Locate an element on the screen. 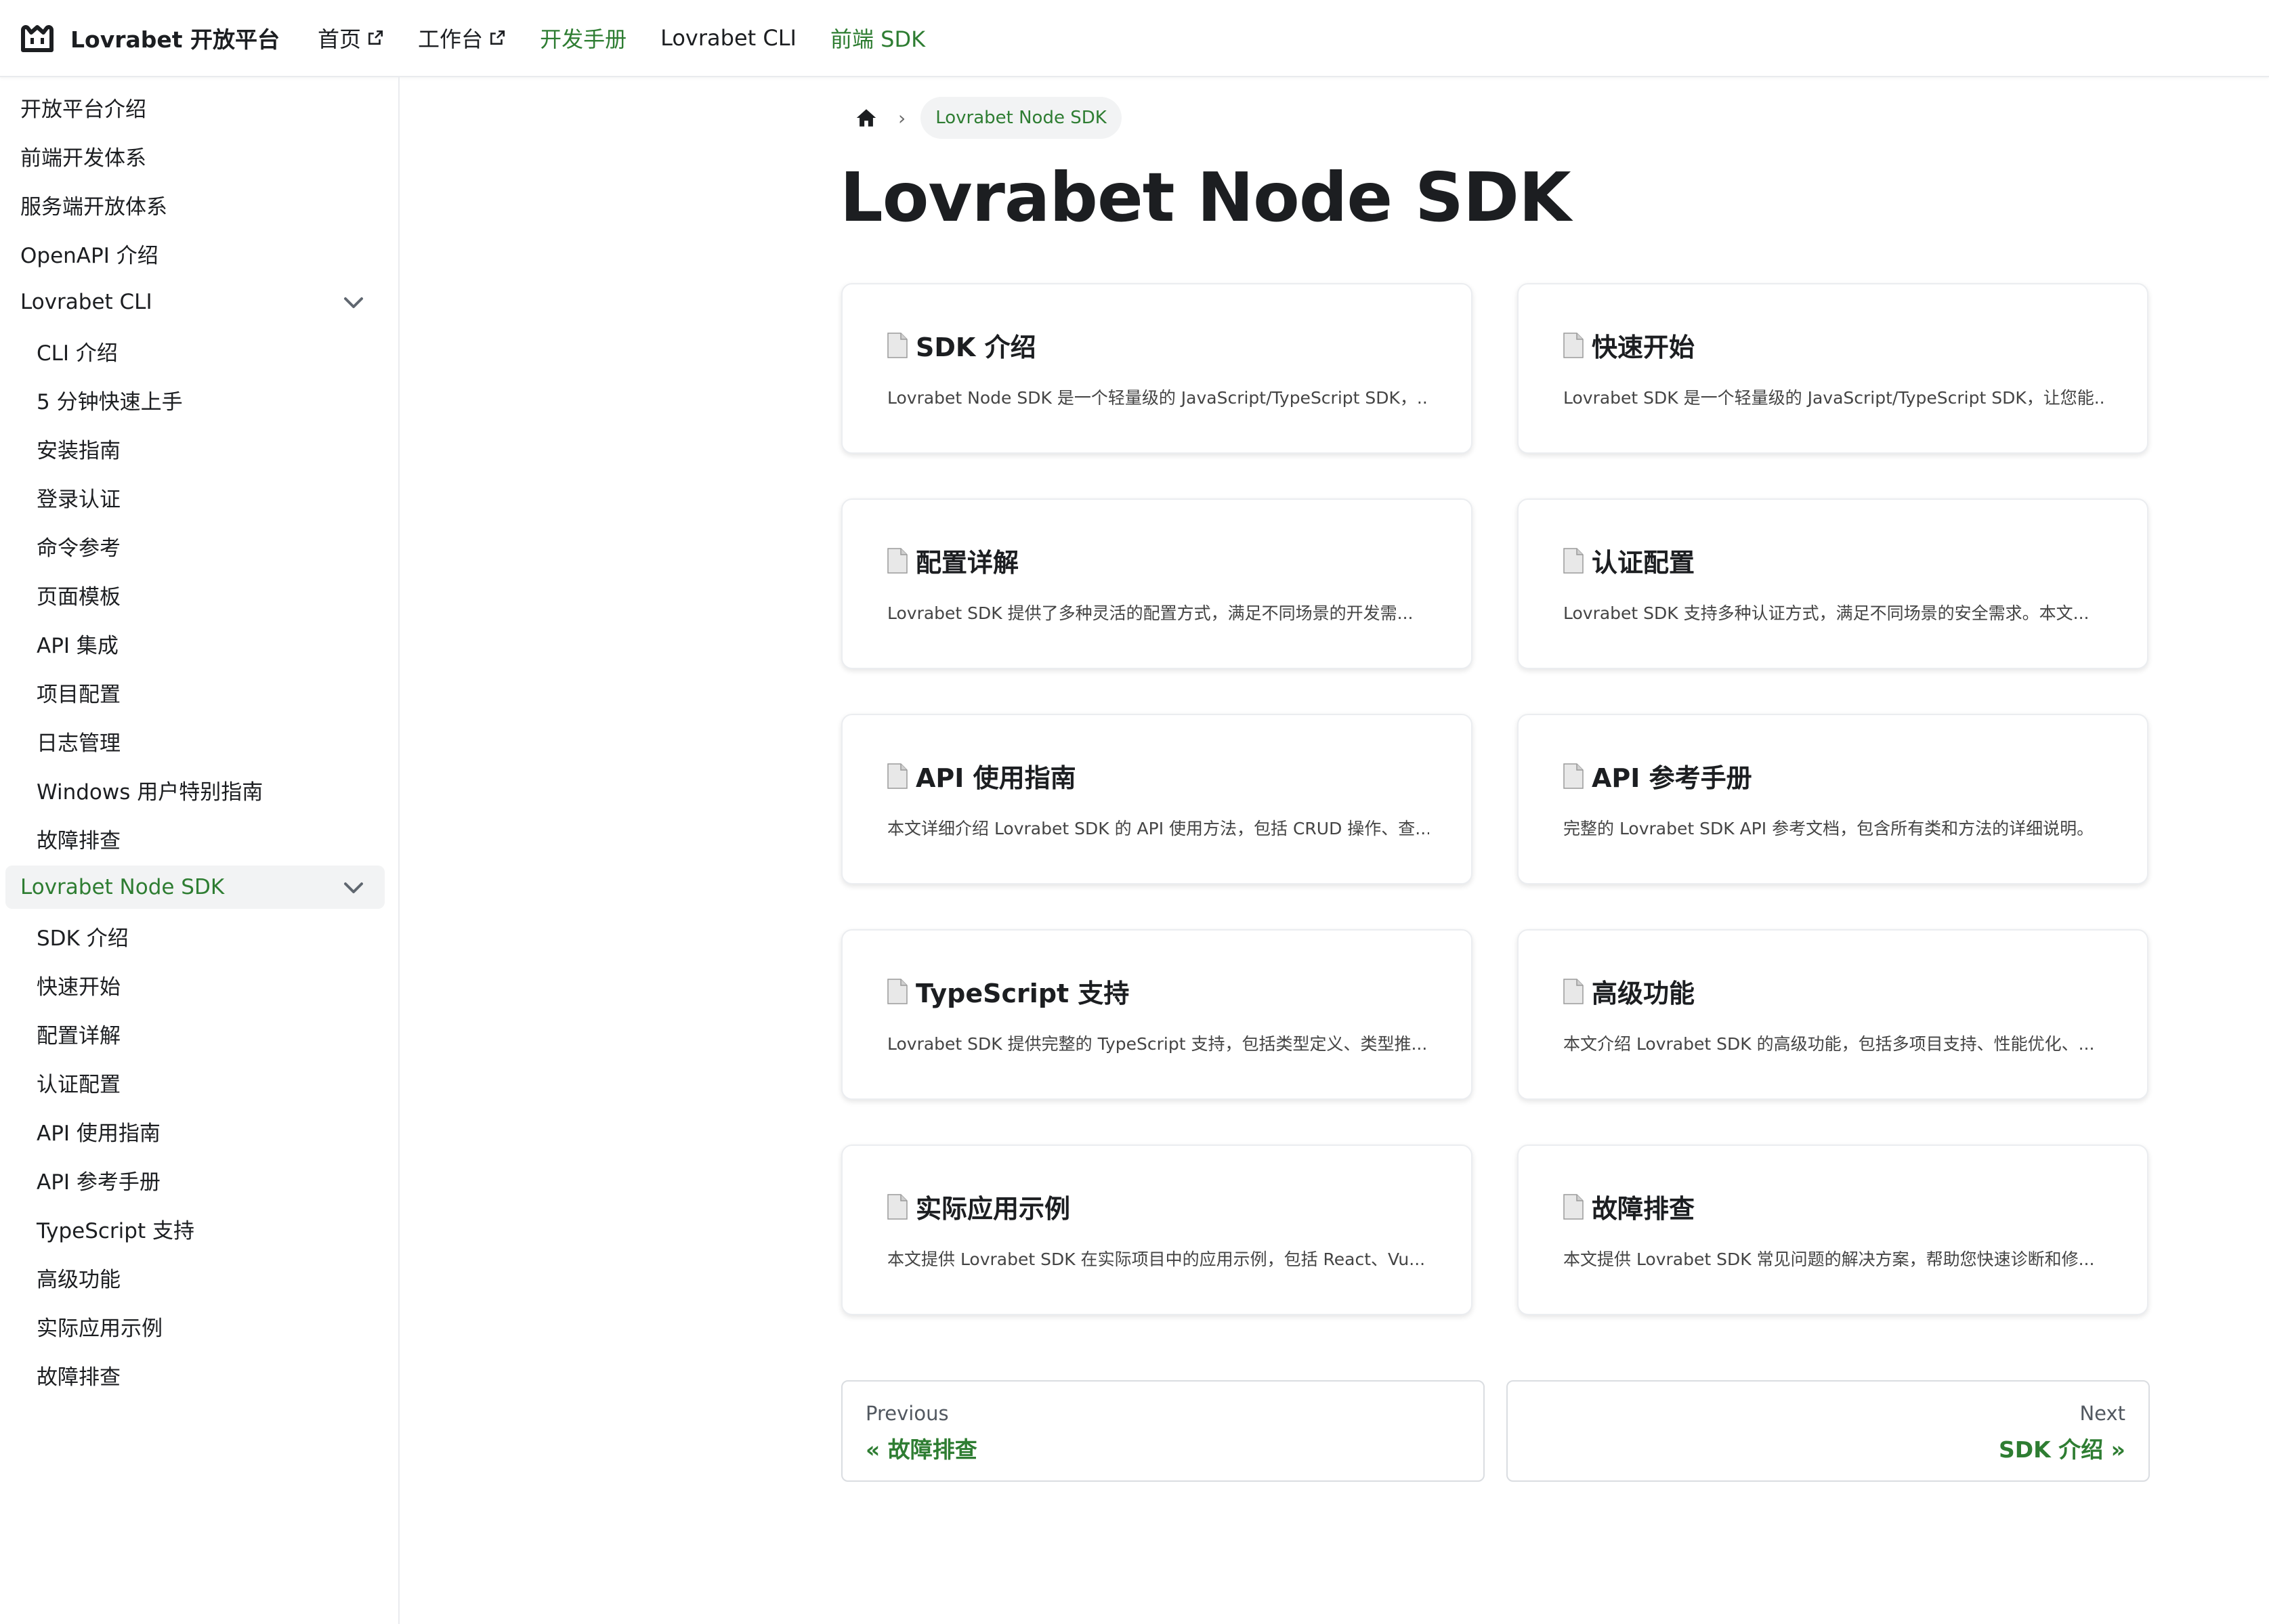  sidebar-item-platform-intro: 开放平台介绍 is located at coordinates (195, 107).